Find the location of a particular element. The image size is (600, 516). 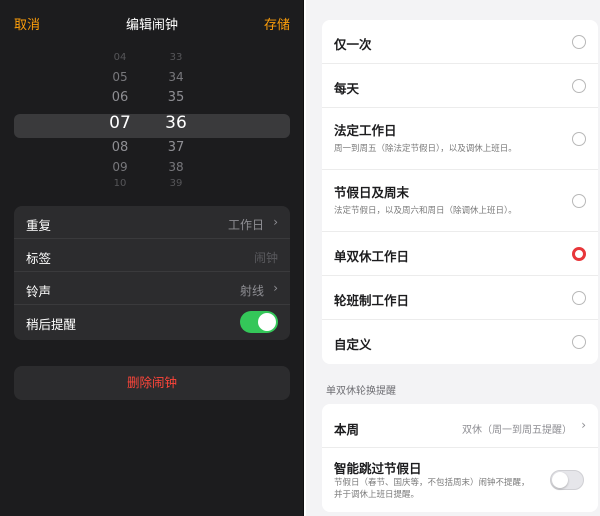

this-week-row: 本周 双休（周一到周五提醒） › is located at coordinates (460, 426).